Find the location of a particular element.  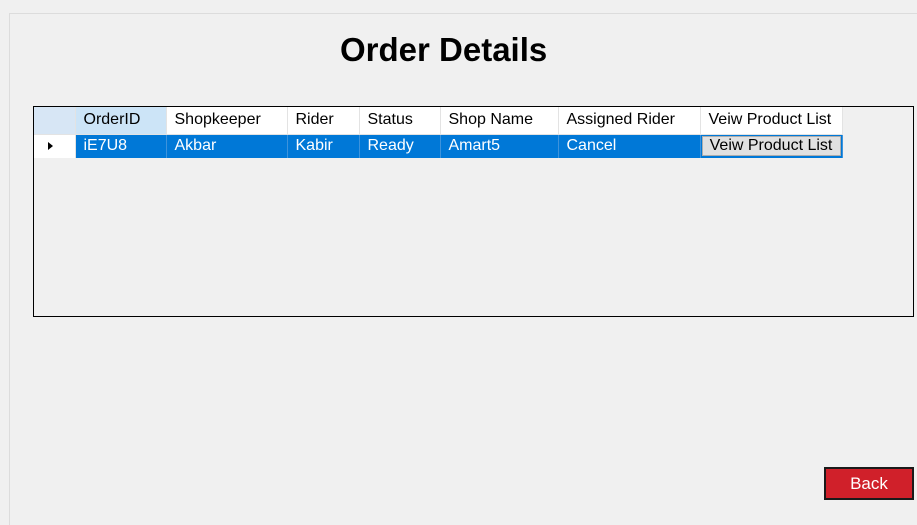

back-button: Back is located at coordinates (869, 483).